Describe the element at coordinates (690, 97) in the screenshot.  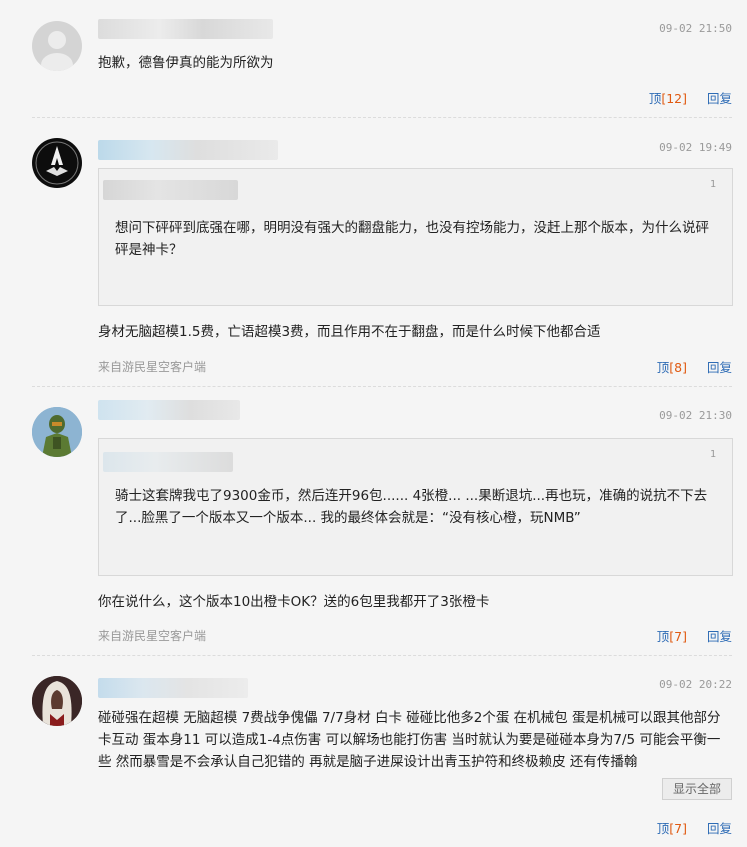
I see `comment-actions: 顶[12] 回复` at that location.